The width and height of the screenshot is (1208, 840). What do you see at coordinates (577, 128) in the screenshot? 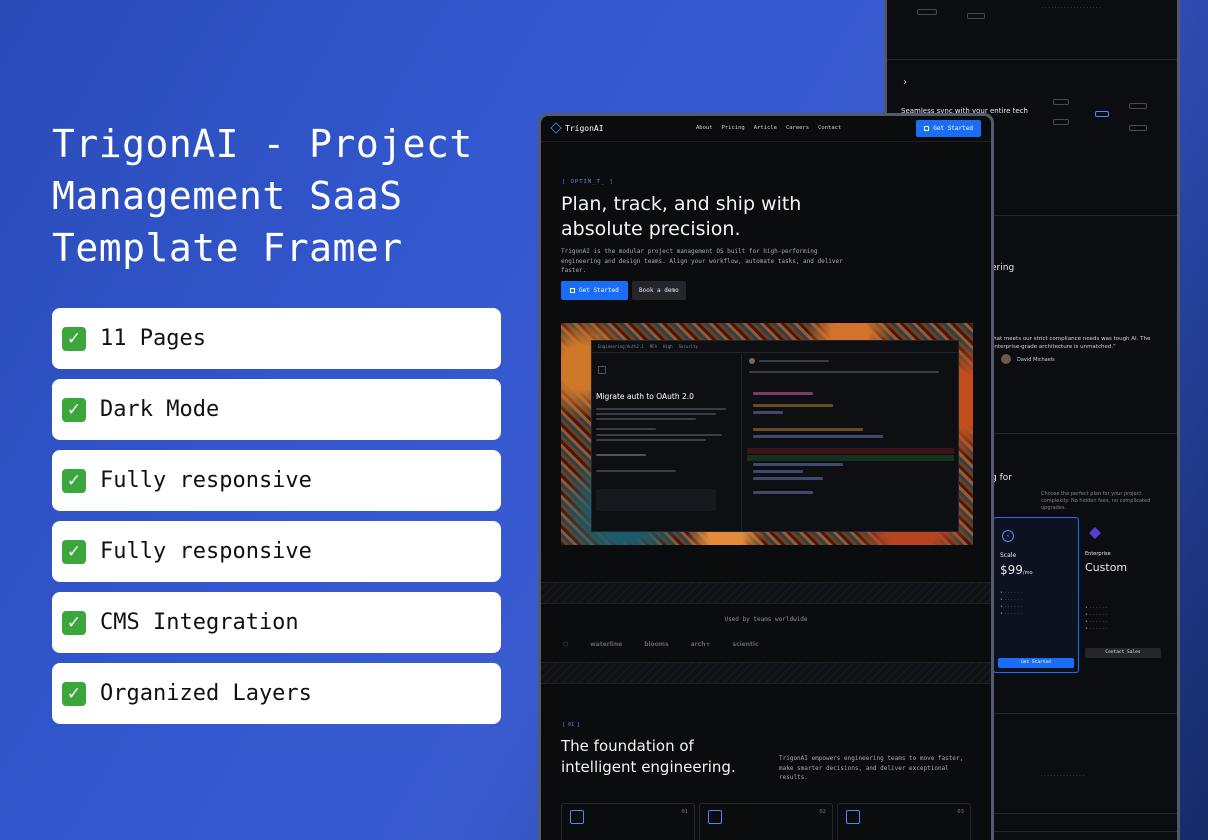
I see `logo: TrigonAI` at bounding box center [577, 128].